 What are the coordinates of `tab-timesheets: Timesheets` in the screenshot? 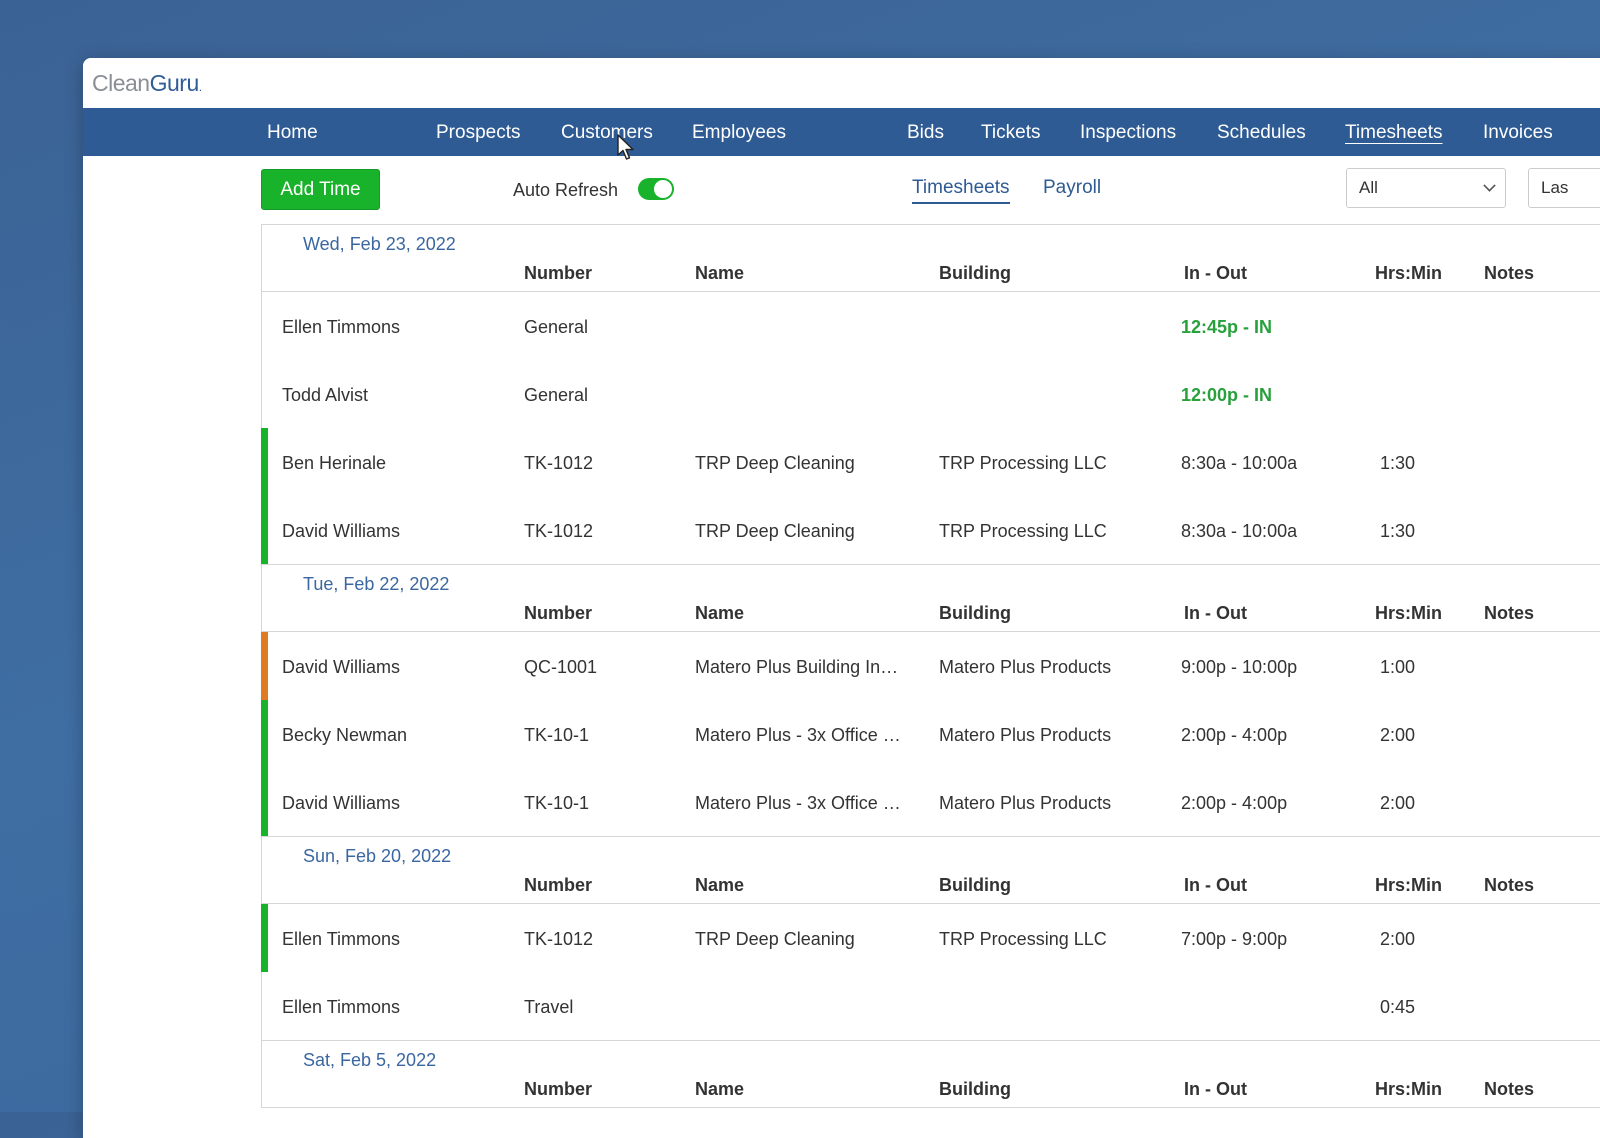 It's located at (961, 190).